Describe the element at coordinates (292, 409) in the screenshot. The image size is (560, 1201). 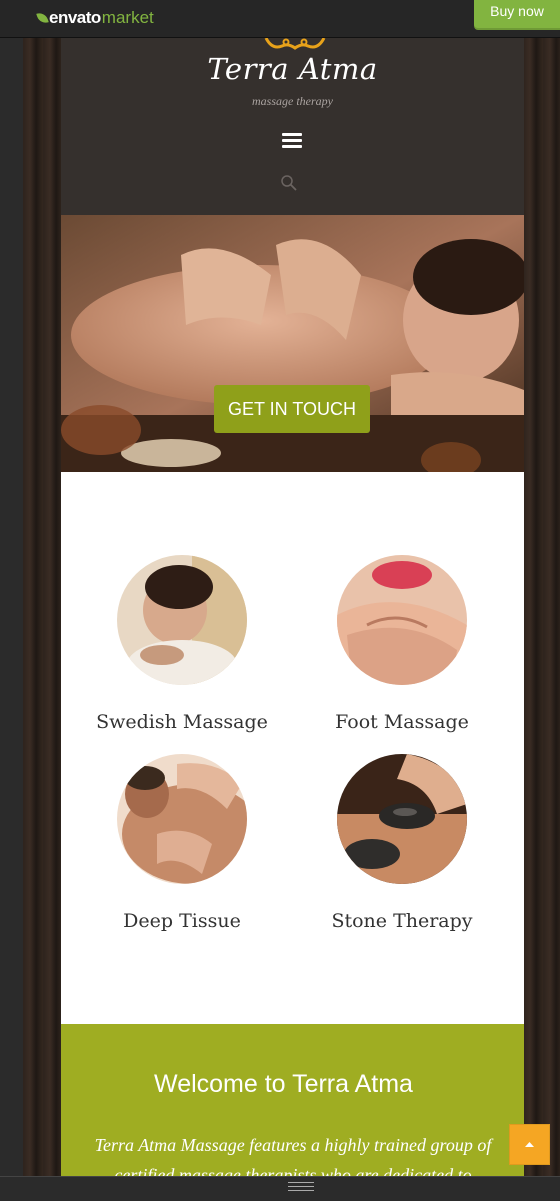
I see `get-in-touch-button: GET IN TOUCH` at that location.